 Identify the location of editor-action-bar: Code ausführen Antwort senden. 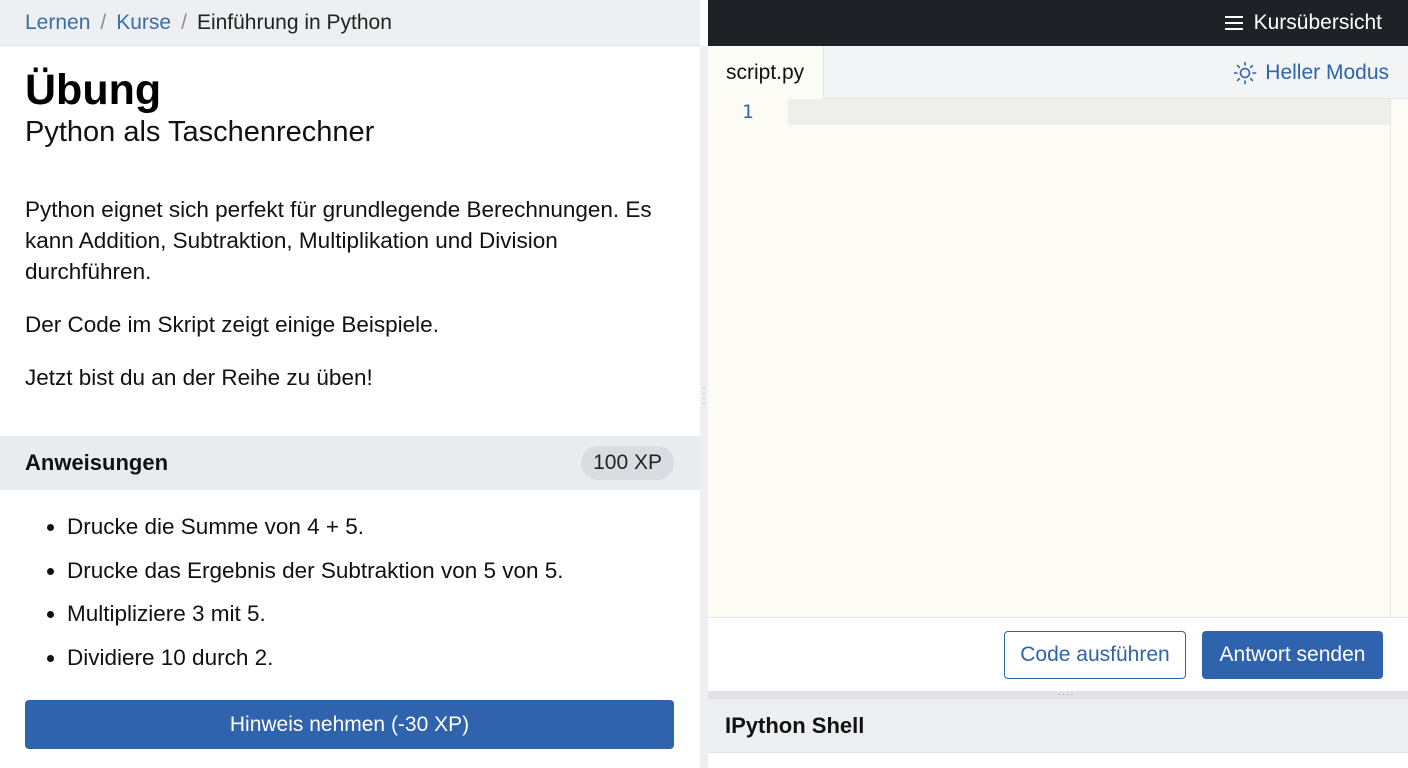
(1058, 654).